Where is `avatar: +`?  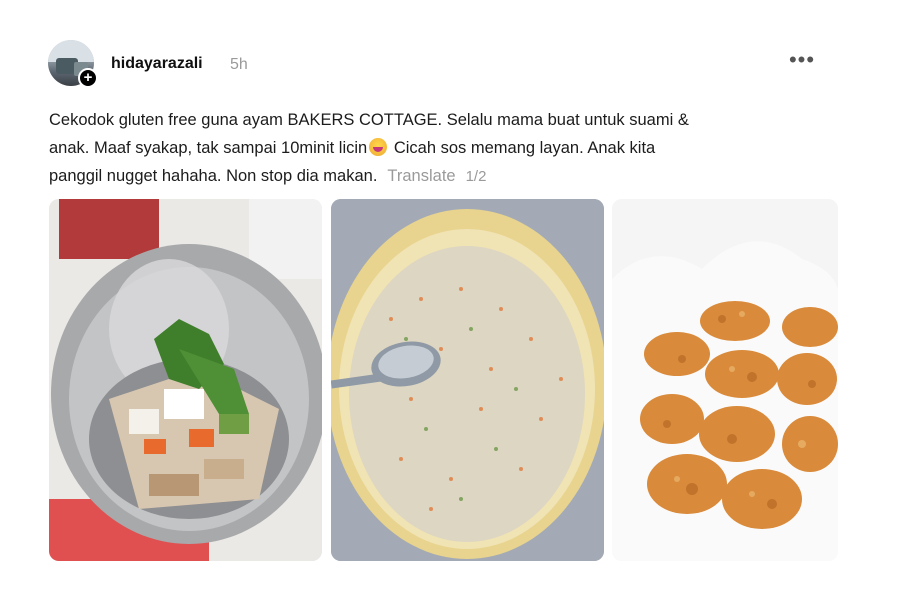
avatar: + is located at coordinates (73, 64).